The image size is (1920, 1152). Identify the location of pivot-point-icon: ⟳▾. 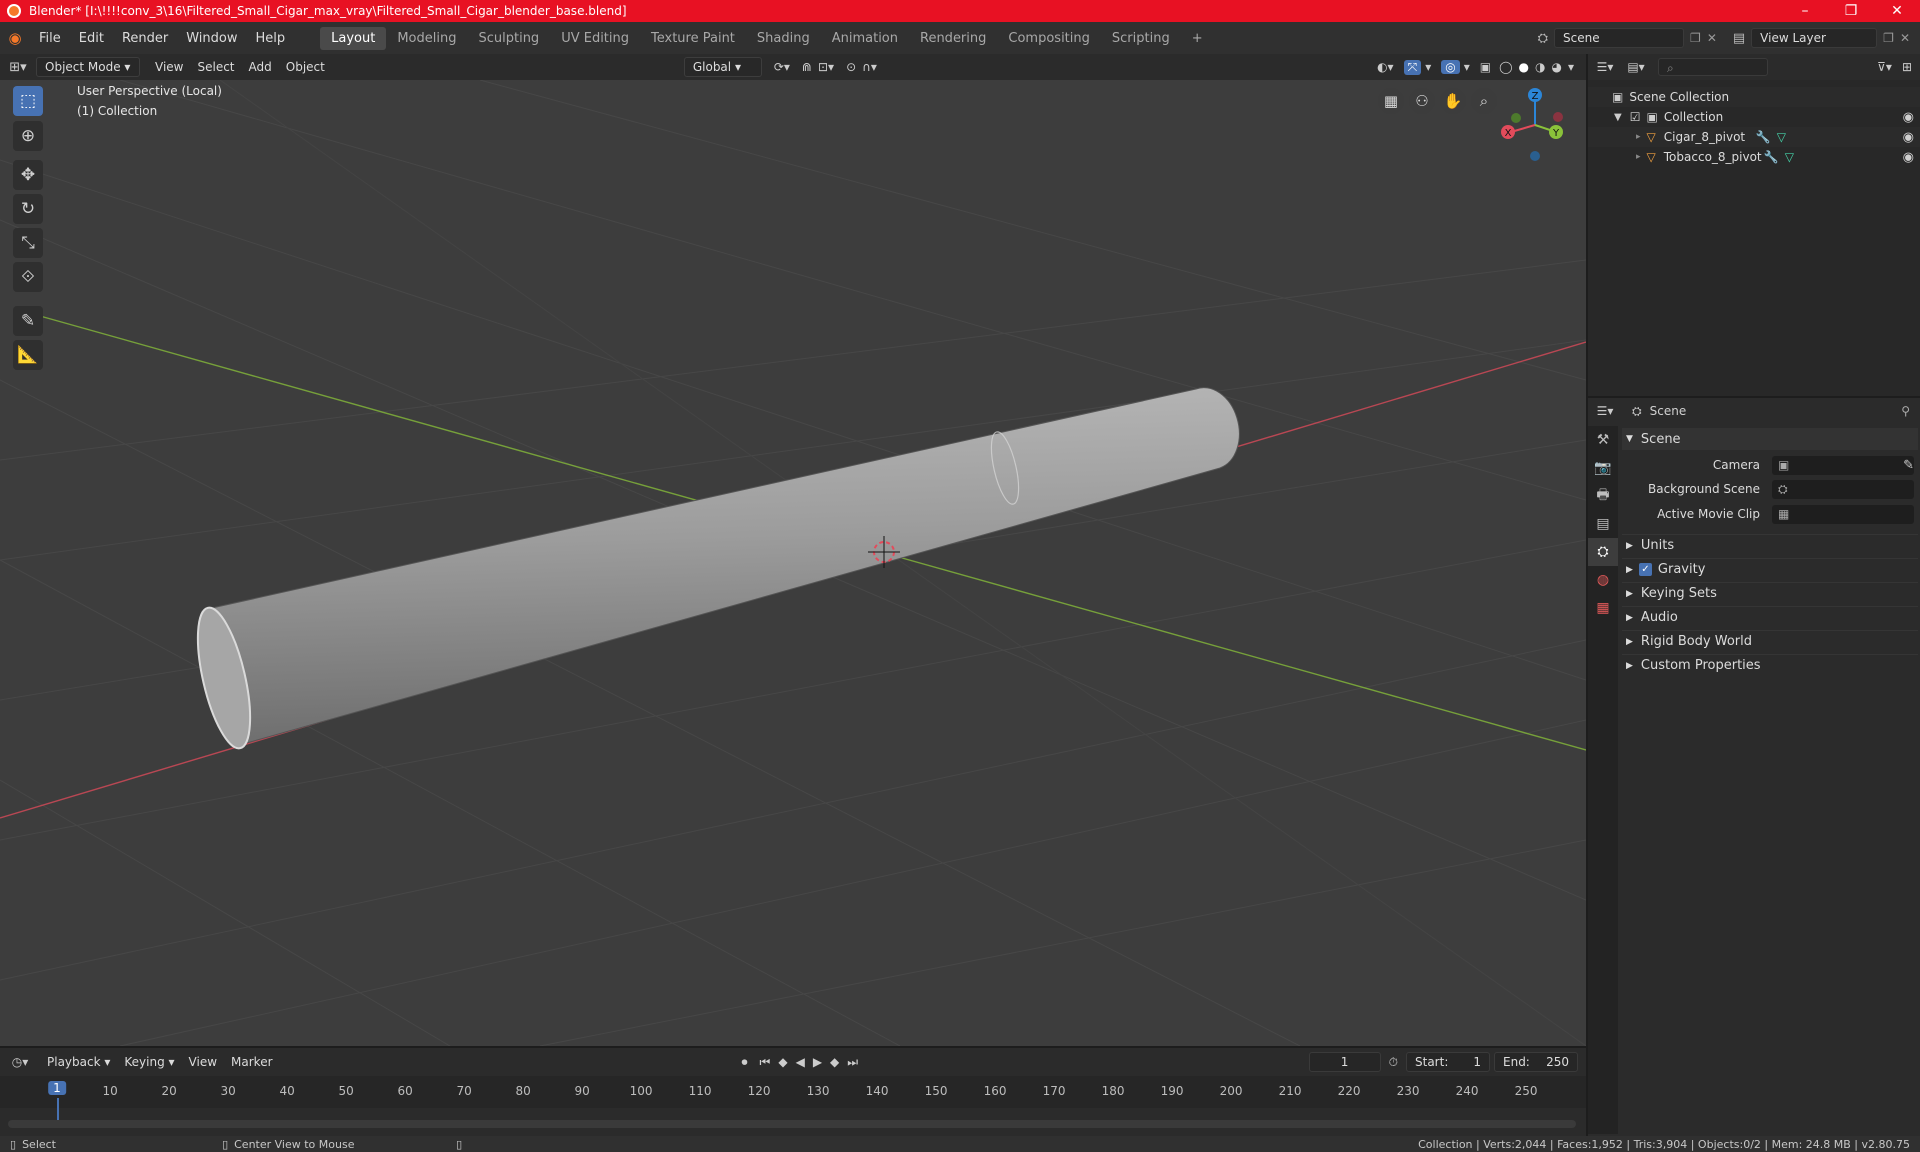
(782, 67).